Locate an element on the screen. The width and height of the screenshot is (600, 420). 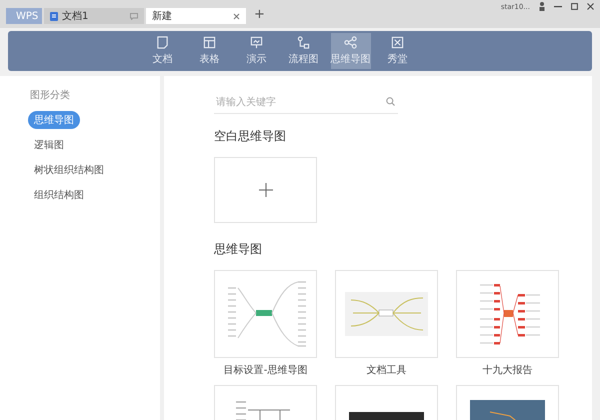
table-icon is located at coordinates (209, 42).